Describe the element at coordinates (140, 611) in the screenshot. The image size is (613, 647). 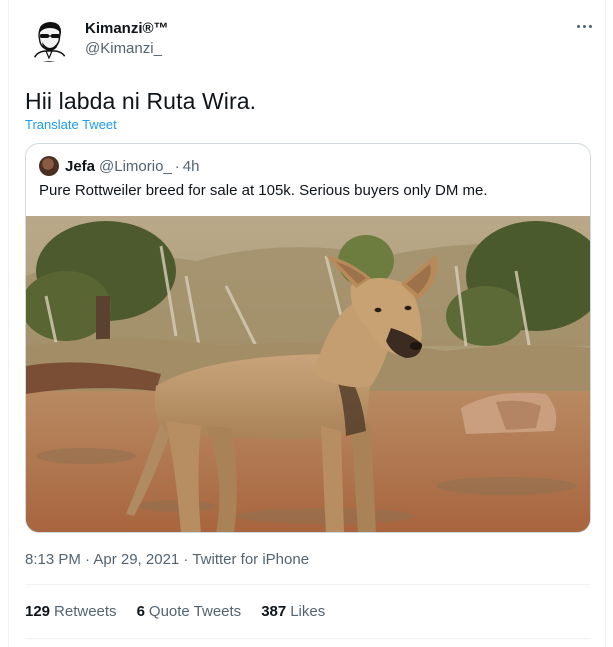
I see `quote-tweets-count: 6` at that location.